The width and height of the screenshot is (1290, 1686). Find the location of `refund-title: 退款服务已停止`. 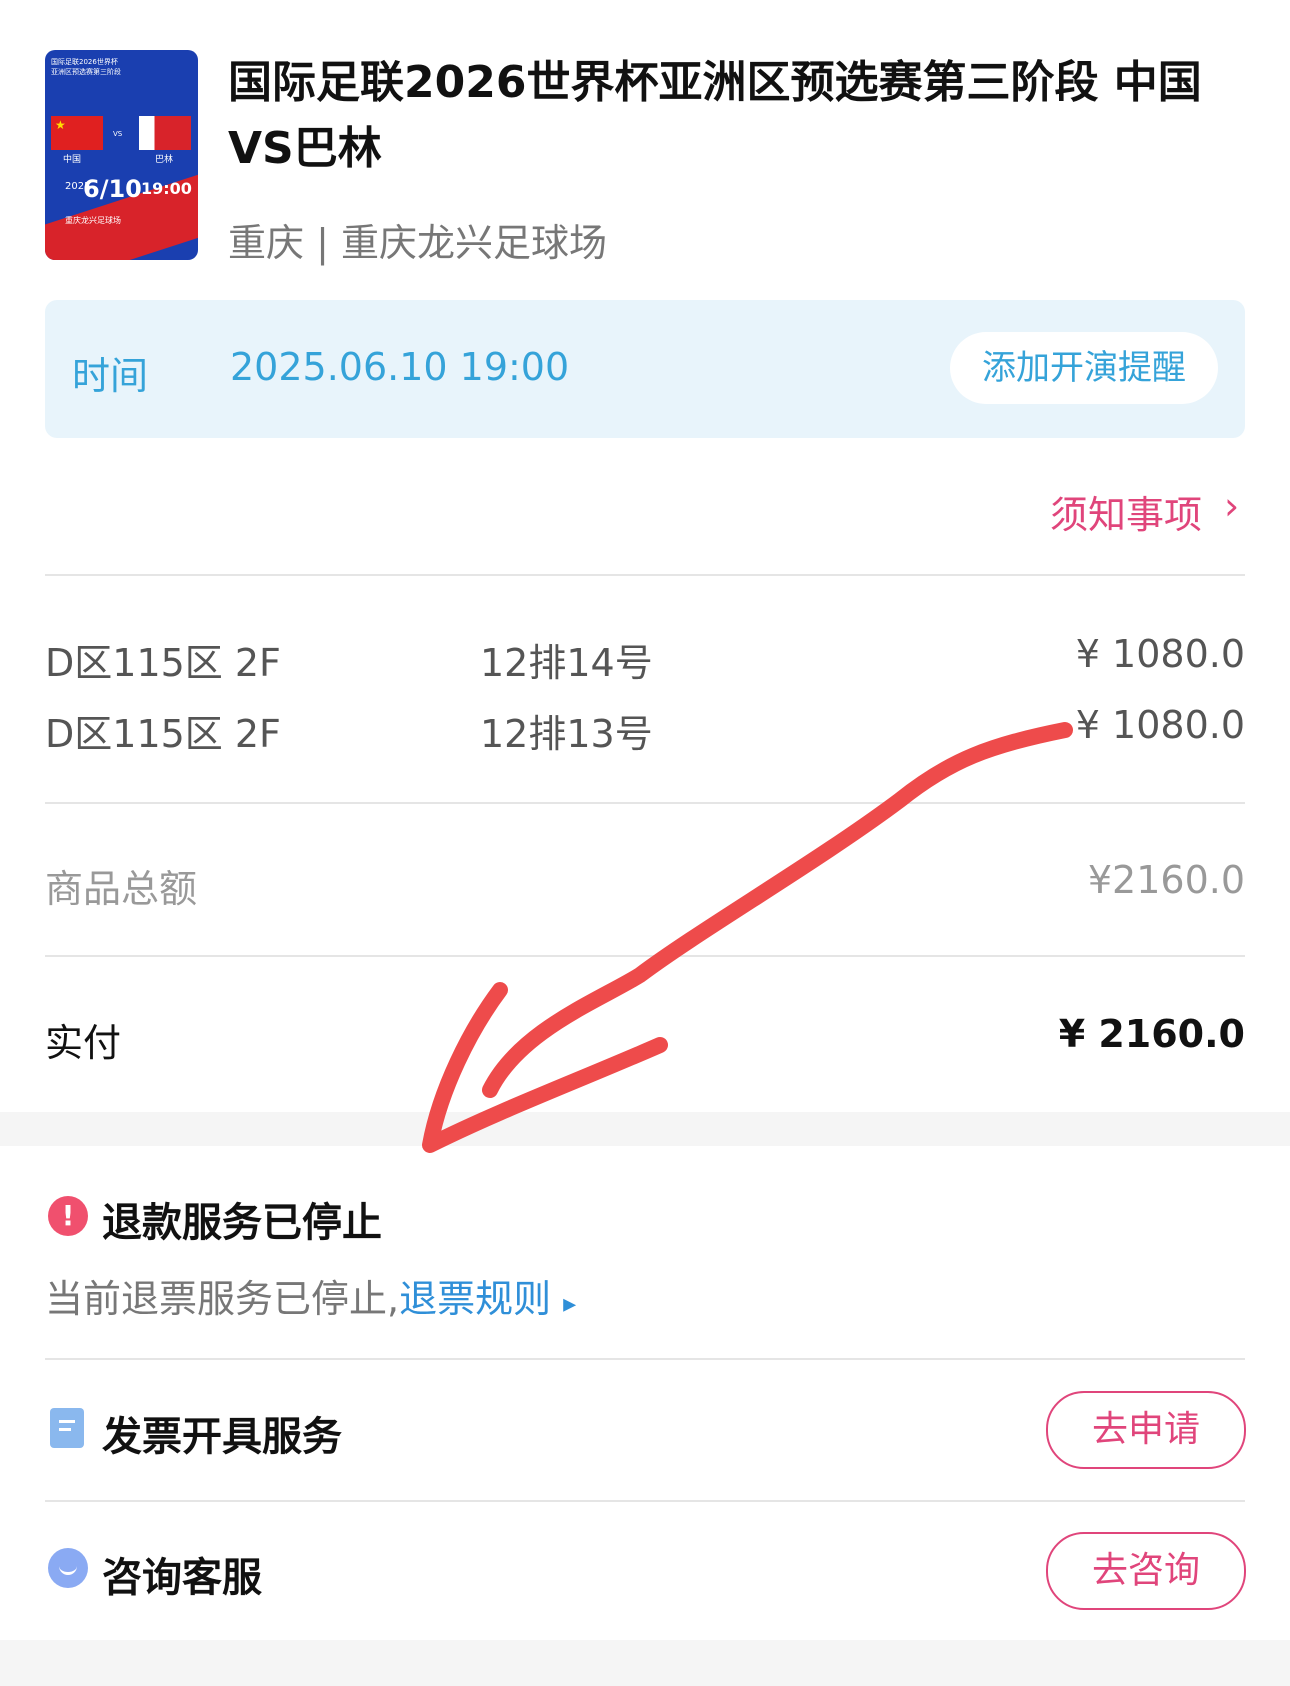

refund-title: 退款服务已停止 is located at coordinates (242, 1223).